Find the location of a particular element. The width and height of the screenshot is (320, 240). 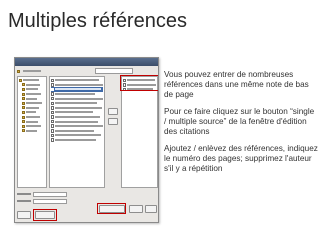

remove-reference-button is located at coordinates (113, 121).